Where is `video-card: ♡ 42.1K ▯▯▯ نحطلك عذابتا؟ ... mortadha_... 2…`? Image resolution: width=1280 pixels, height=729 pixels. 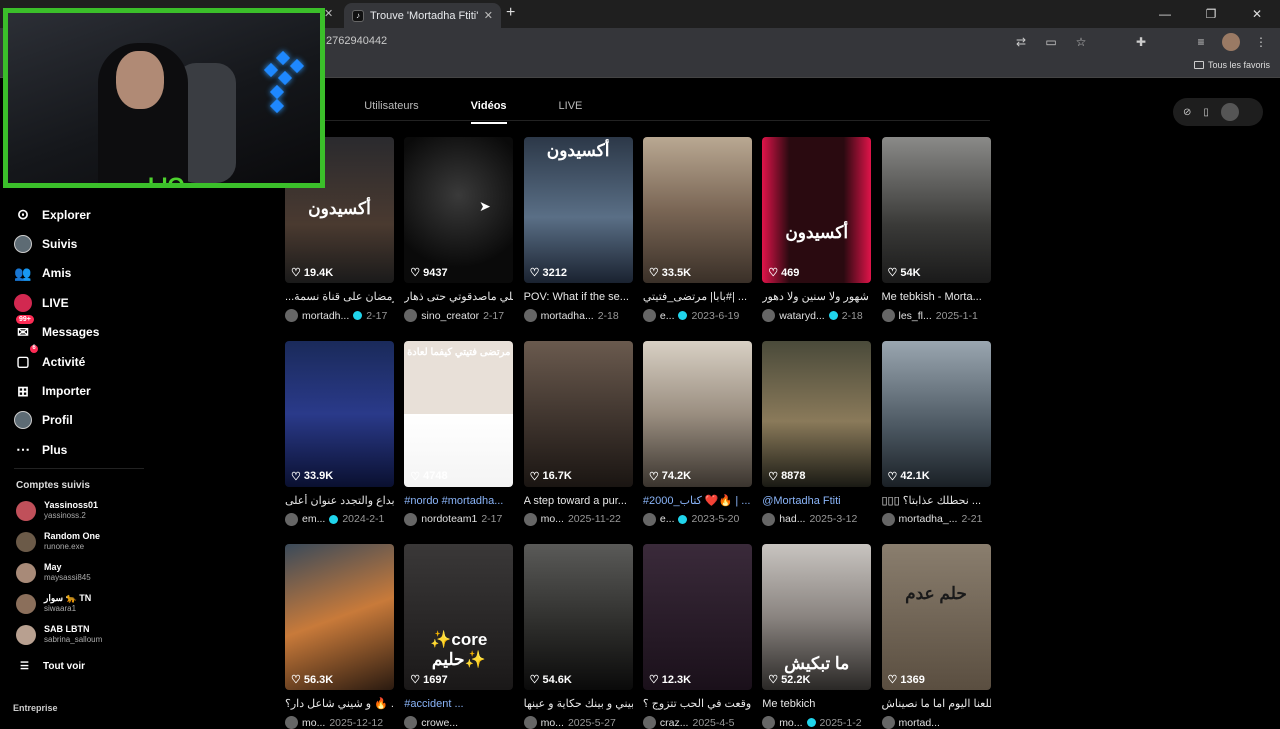
video-card: ♡ 42.1K ▯▯▯ نحطلك عذابتا؟ ... mortadha_... 2… is located at coordinates (936, 433).